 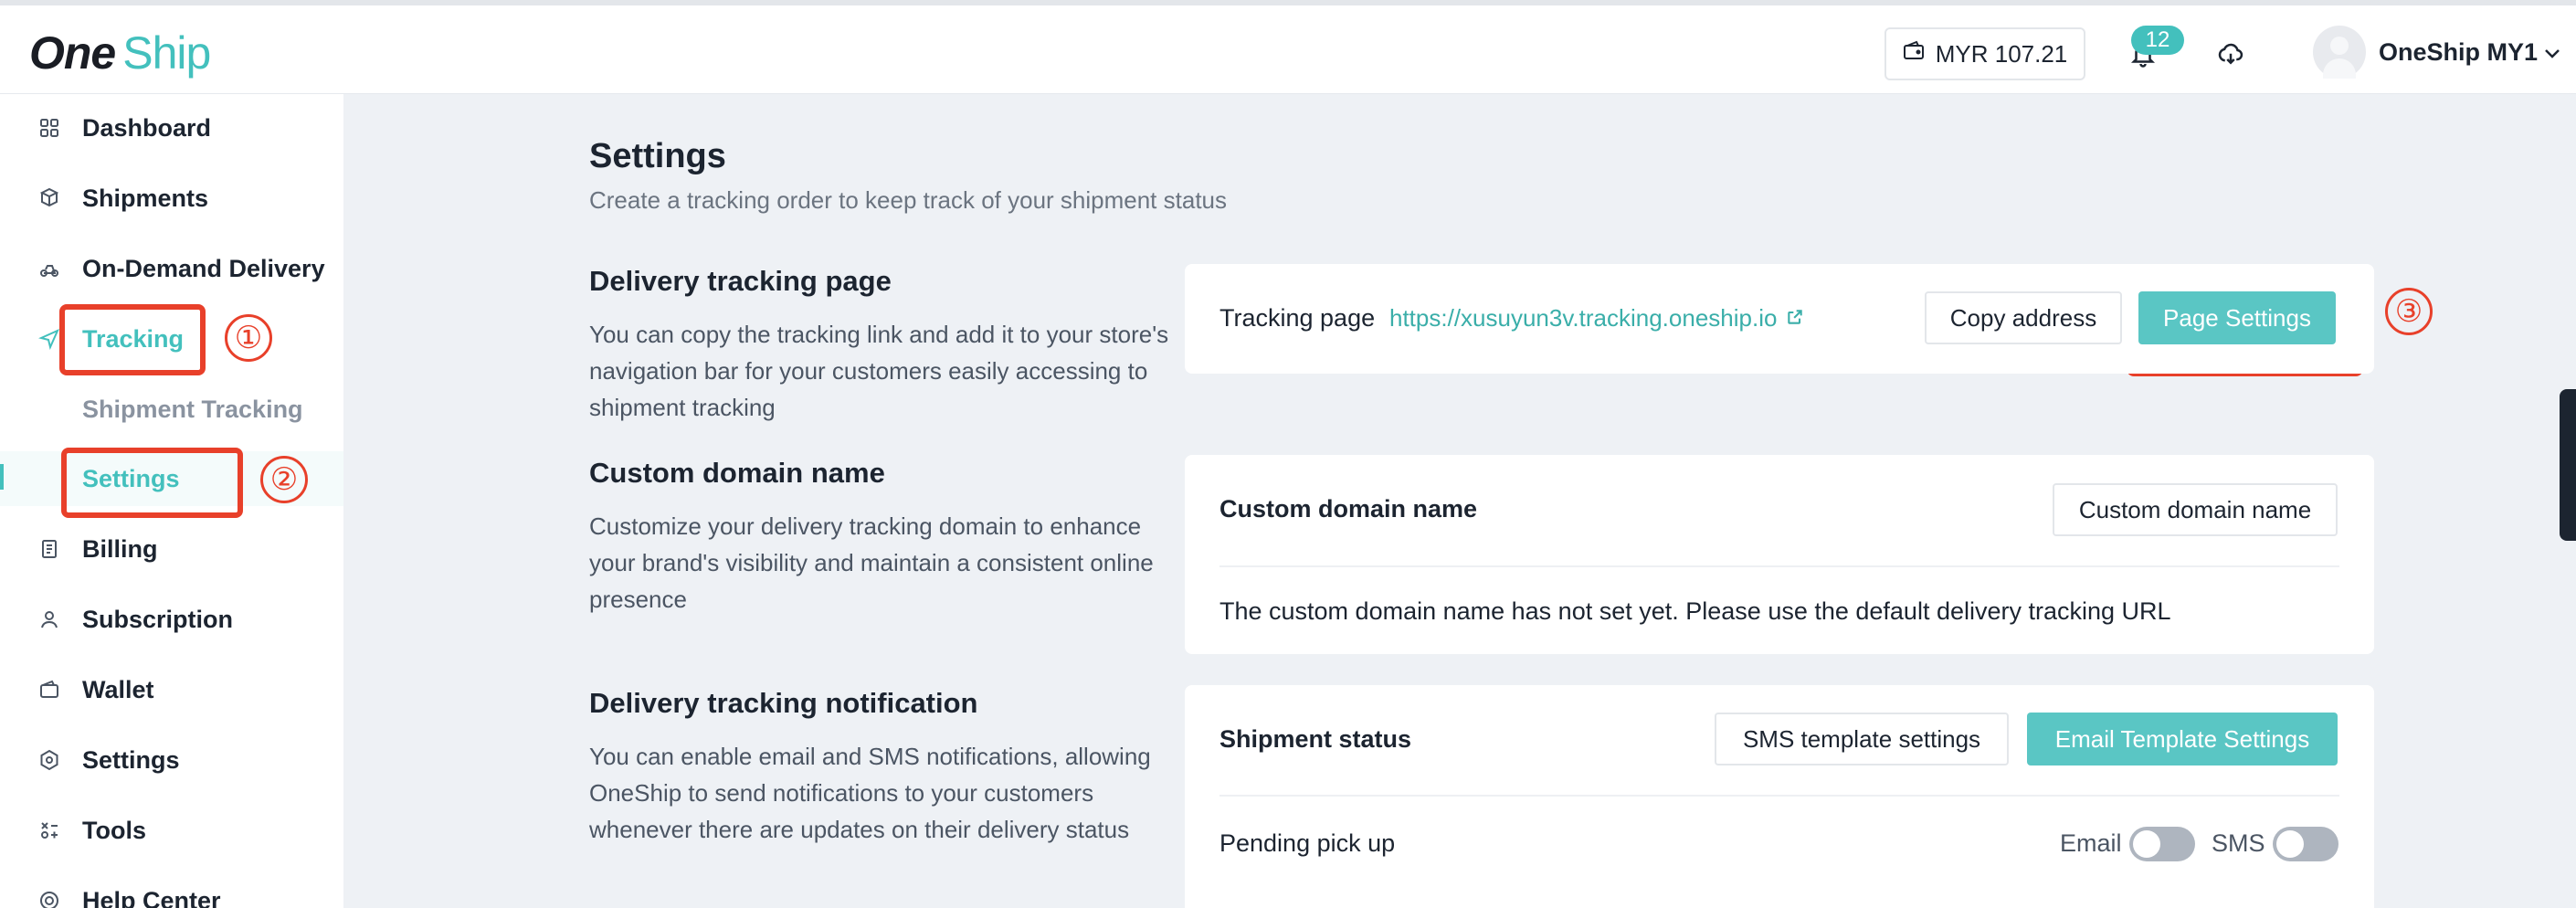 What do you see at coordinates (284, 479) in the screenshot?
I see `annotation-number-2: ②` at bounding box center [284, 479].